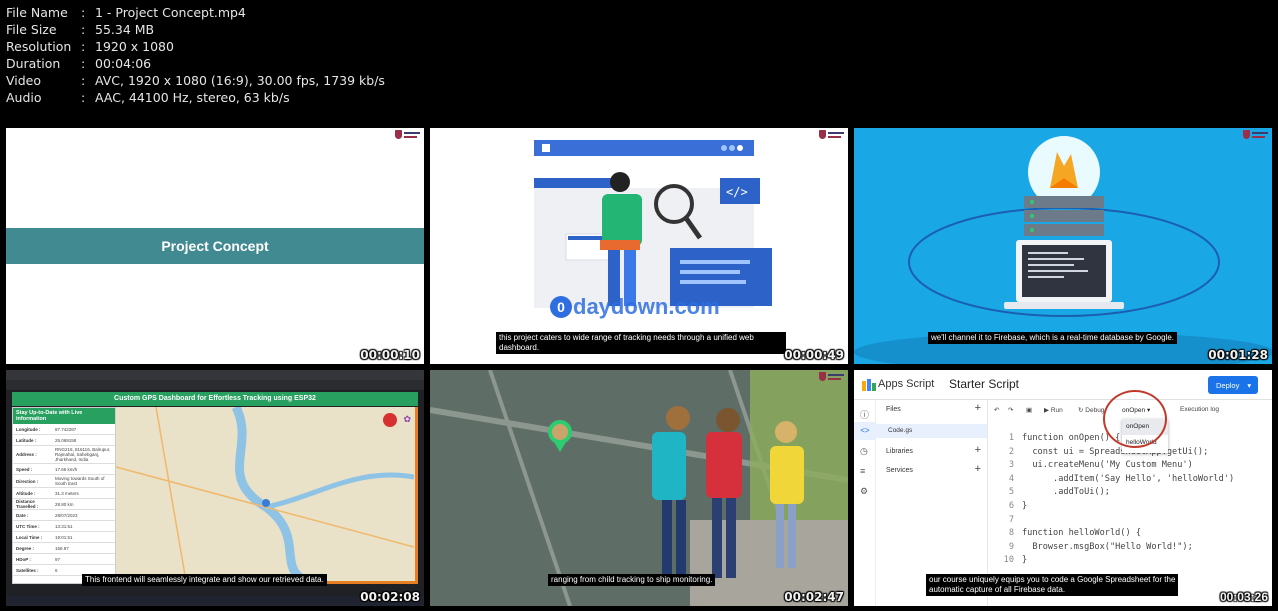 This screenshot has width=1278, height=611. I want to click on tracking-illustration: </>, so click(653, 224).